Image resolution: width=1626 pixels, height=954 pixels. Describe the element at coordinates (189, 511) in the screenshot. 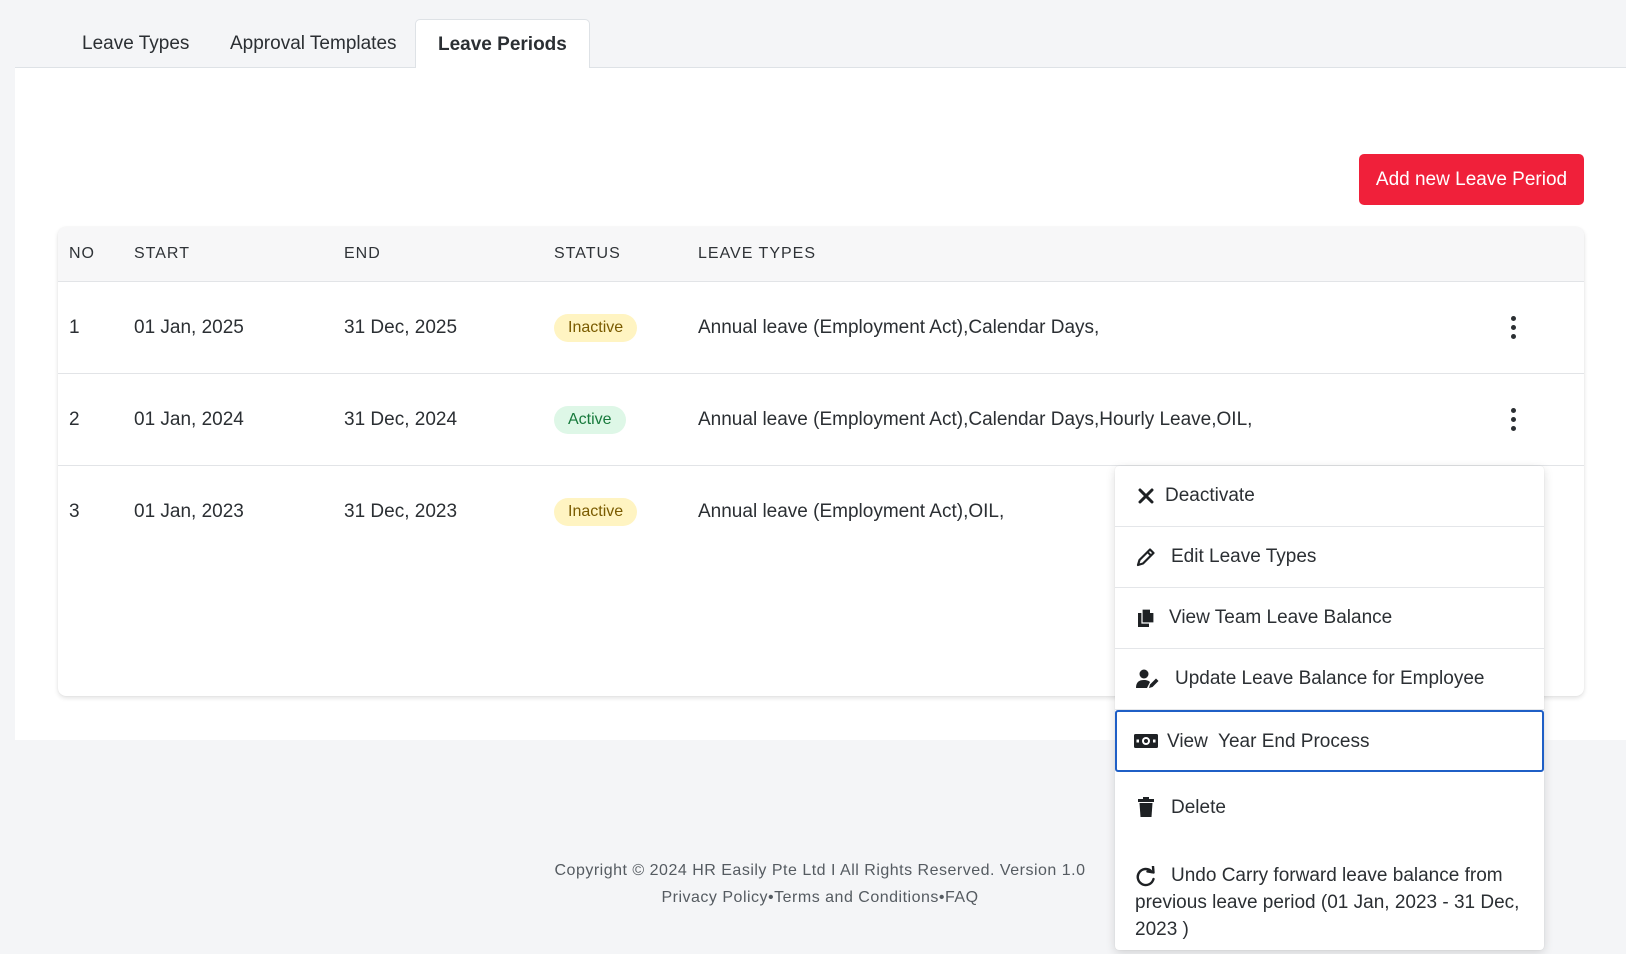

I see `row-start: 01 Jan, 2023` at that location.